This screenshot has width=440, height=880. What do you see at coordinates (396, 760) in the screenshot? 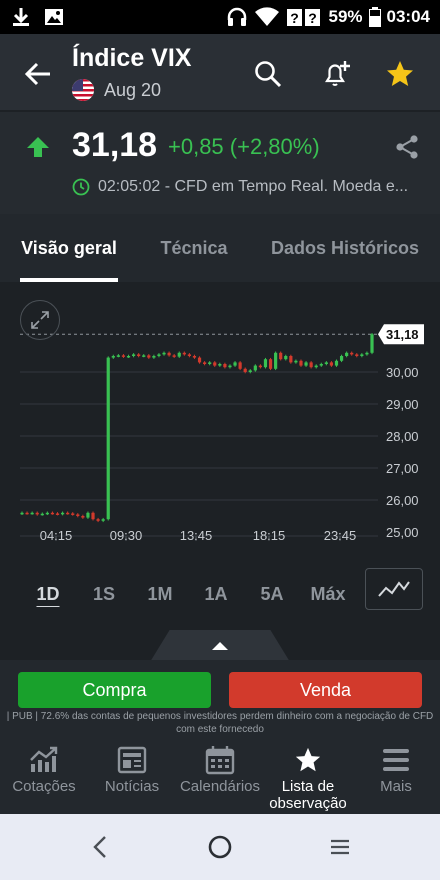
I see `menu-icon` at bounding box center [396, 760].